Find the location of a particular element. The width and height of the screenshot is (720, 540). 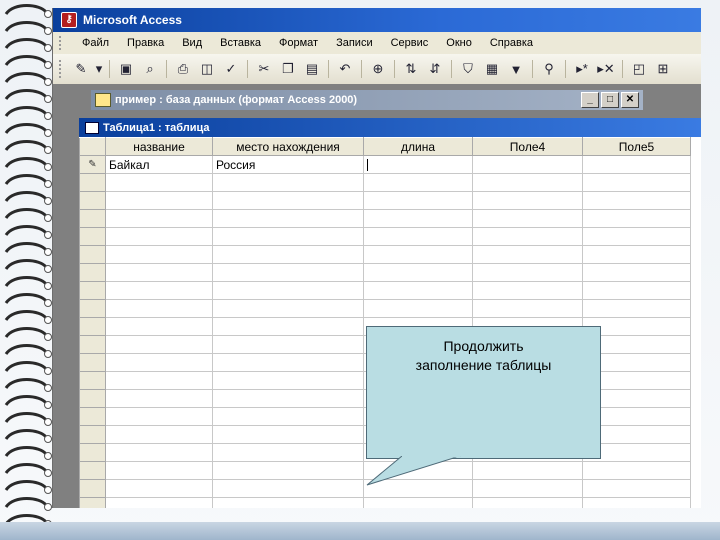

hyperlink-icon: ⊕ is located at coordinates (378, 69).